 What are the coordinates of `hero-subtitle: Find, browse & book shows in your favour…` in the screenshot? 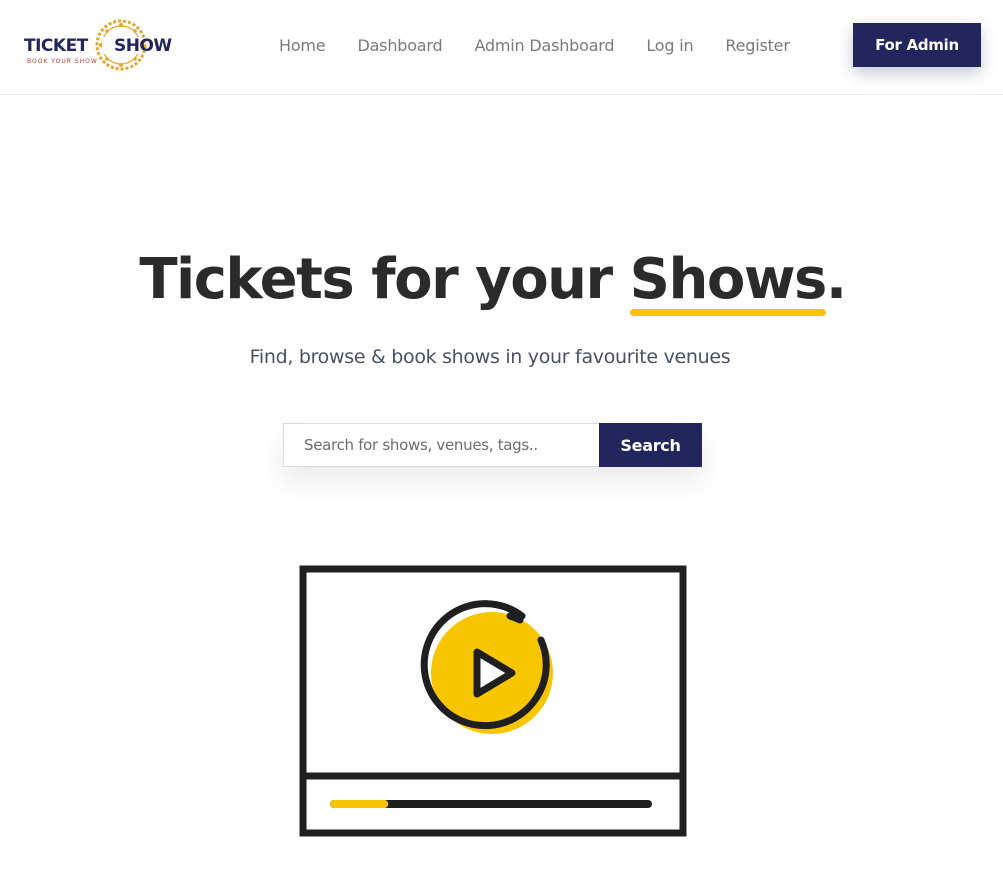 It's located at (490, 357).